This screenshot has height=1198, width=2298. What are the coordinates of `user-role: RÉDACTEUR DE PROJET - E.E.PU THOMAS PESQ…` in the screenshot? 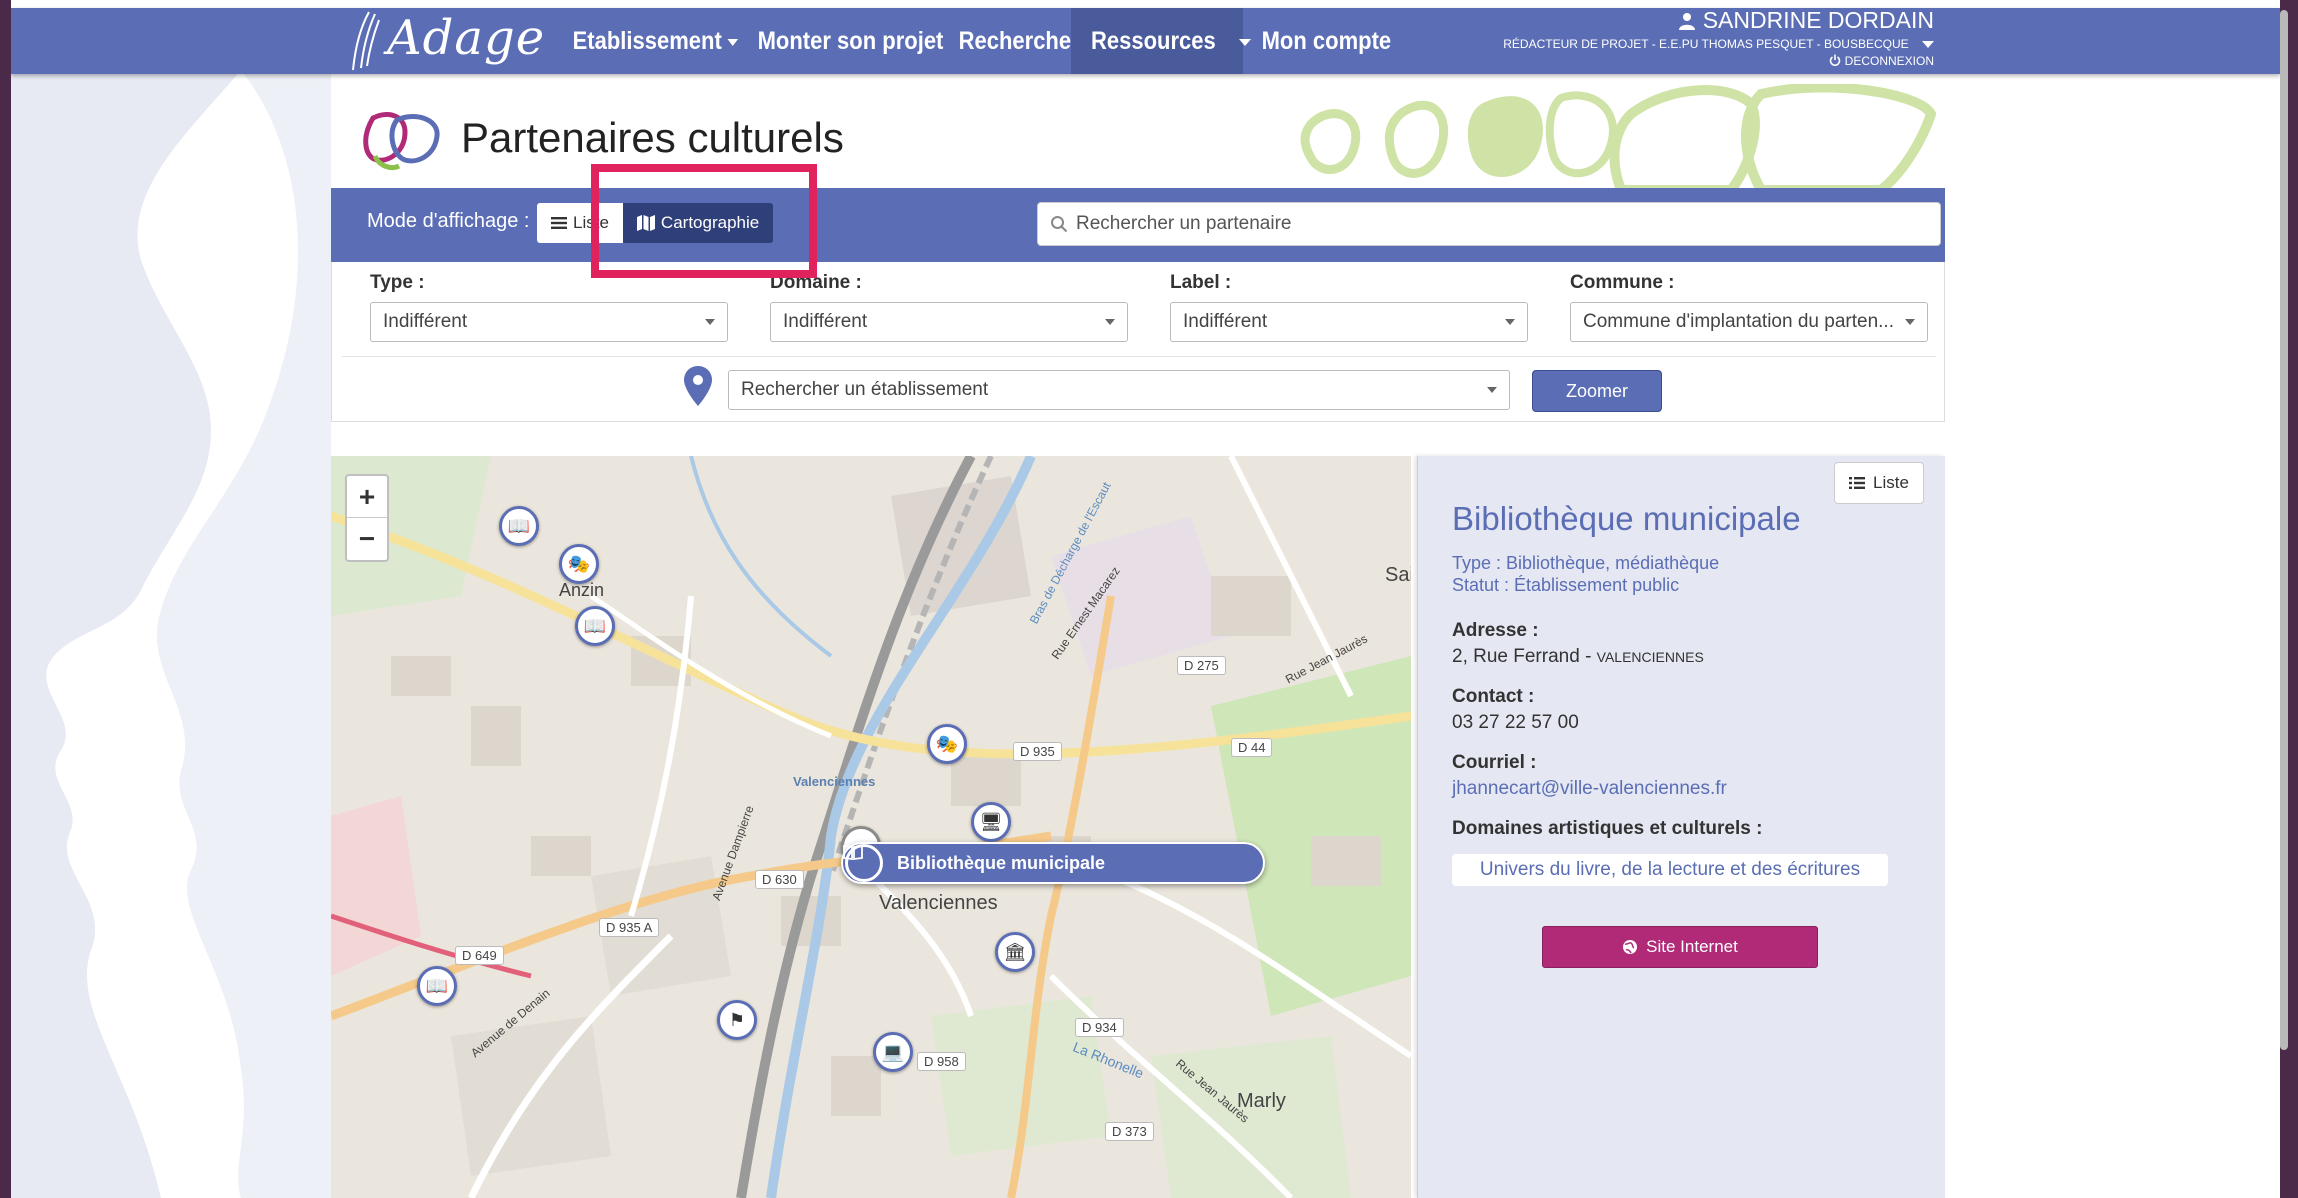 It's located at (1706, 44).